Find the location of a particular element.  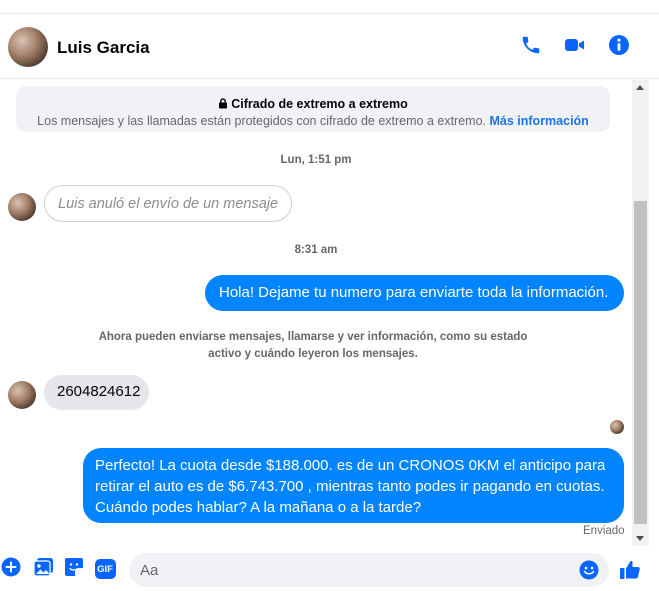

add-icon is located at coordinates (11, 569).